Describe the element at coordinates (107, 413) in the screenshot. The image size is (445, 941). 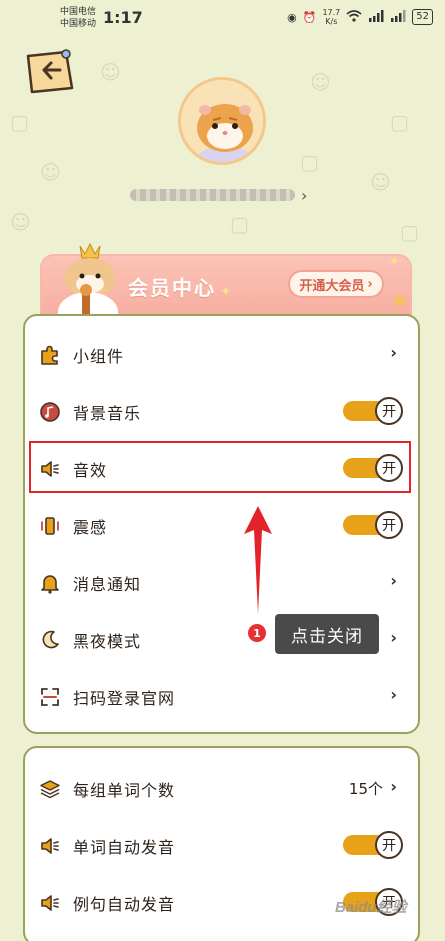
I see `setting-label: 背景音乐` at that location.